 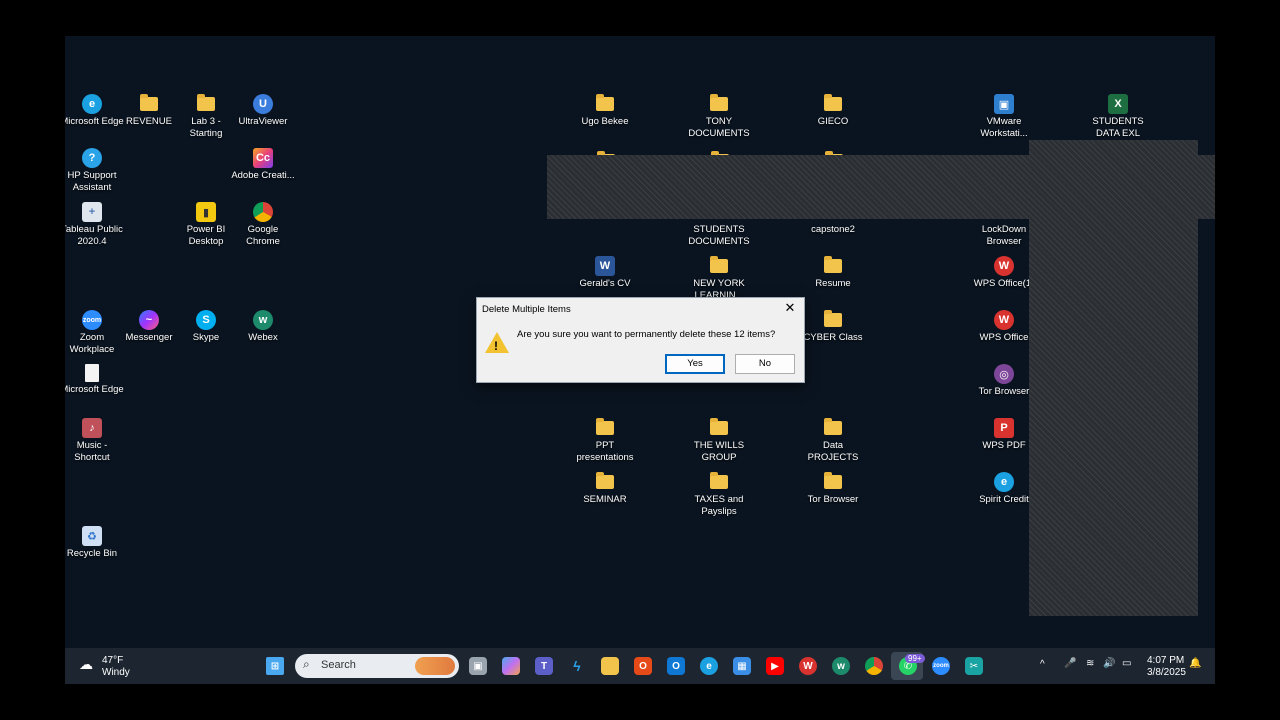 I want to click on youtube-icon: ▶, so click(x=775, y=666).